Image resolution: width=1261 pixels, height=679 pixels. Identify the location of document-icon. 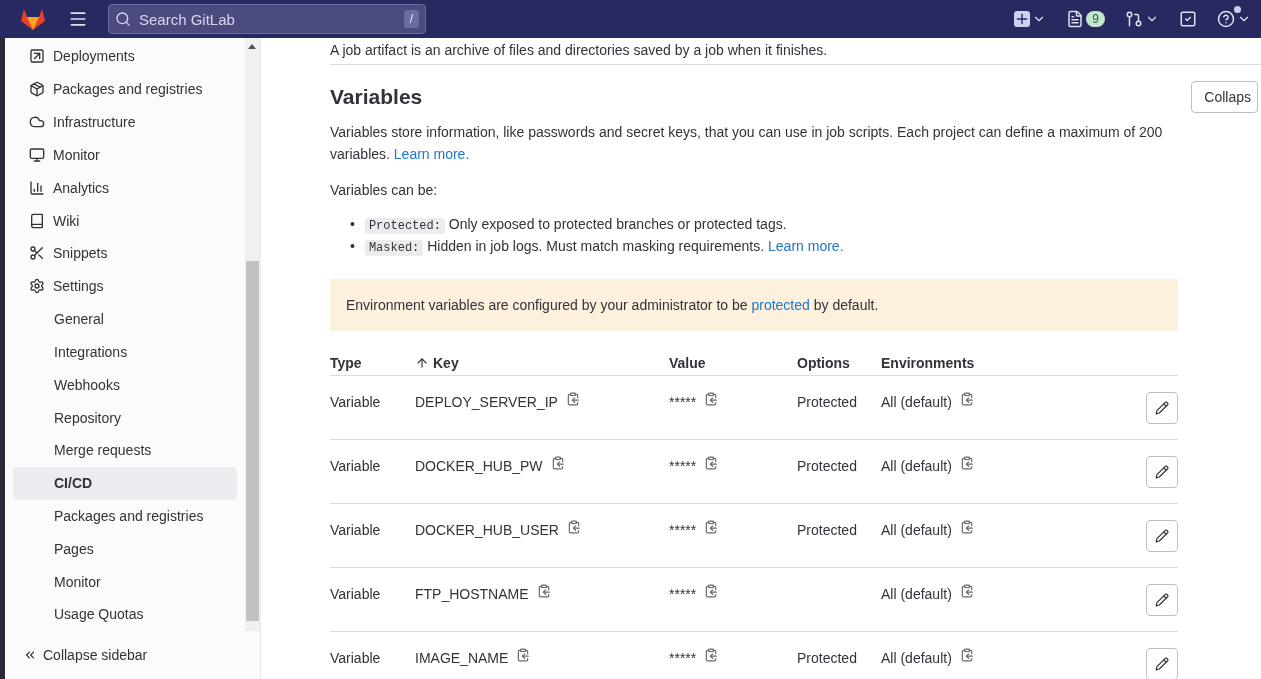
(1075, 19).